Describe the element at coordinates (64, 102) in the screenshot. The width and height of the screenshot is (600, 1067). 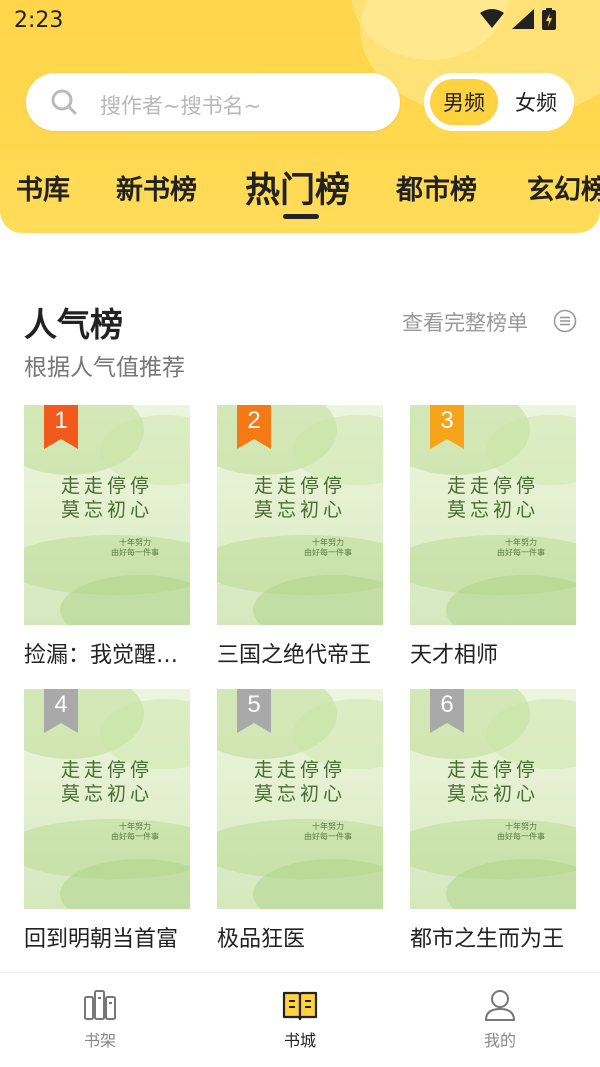
I see `search-icon` at that location.